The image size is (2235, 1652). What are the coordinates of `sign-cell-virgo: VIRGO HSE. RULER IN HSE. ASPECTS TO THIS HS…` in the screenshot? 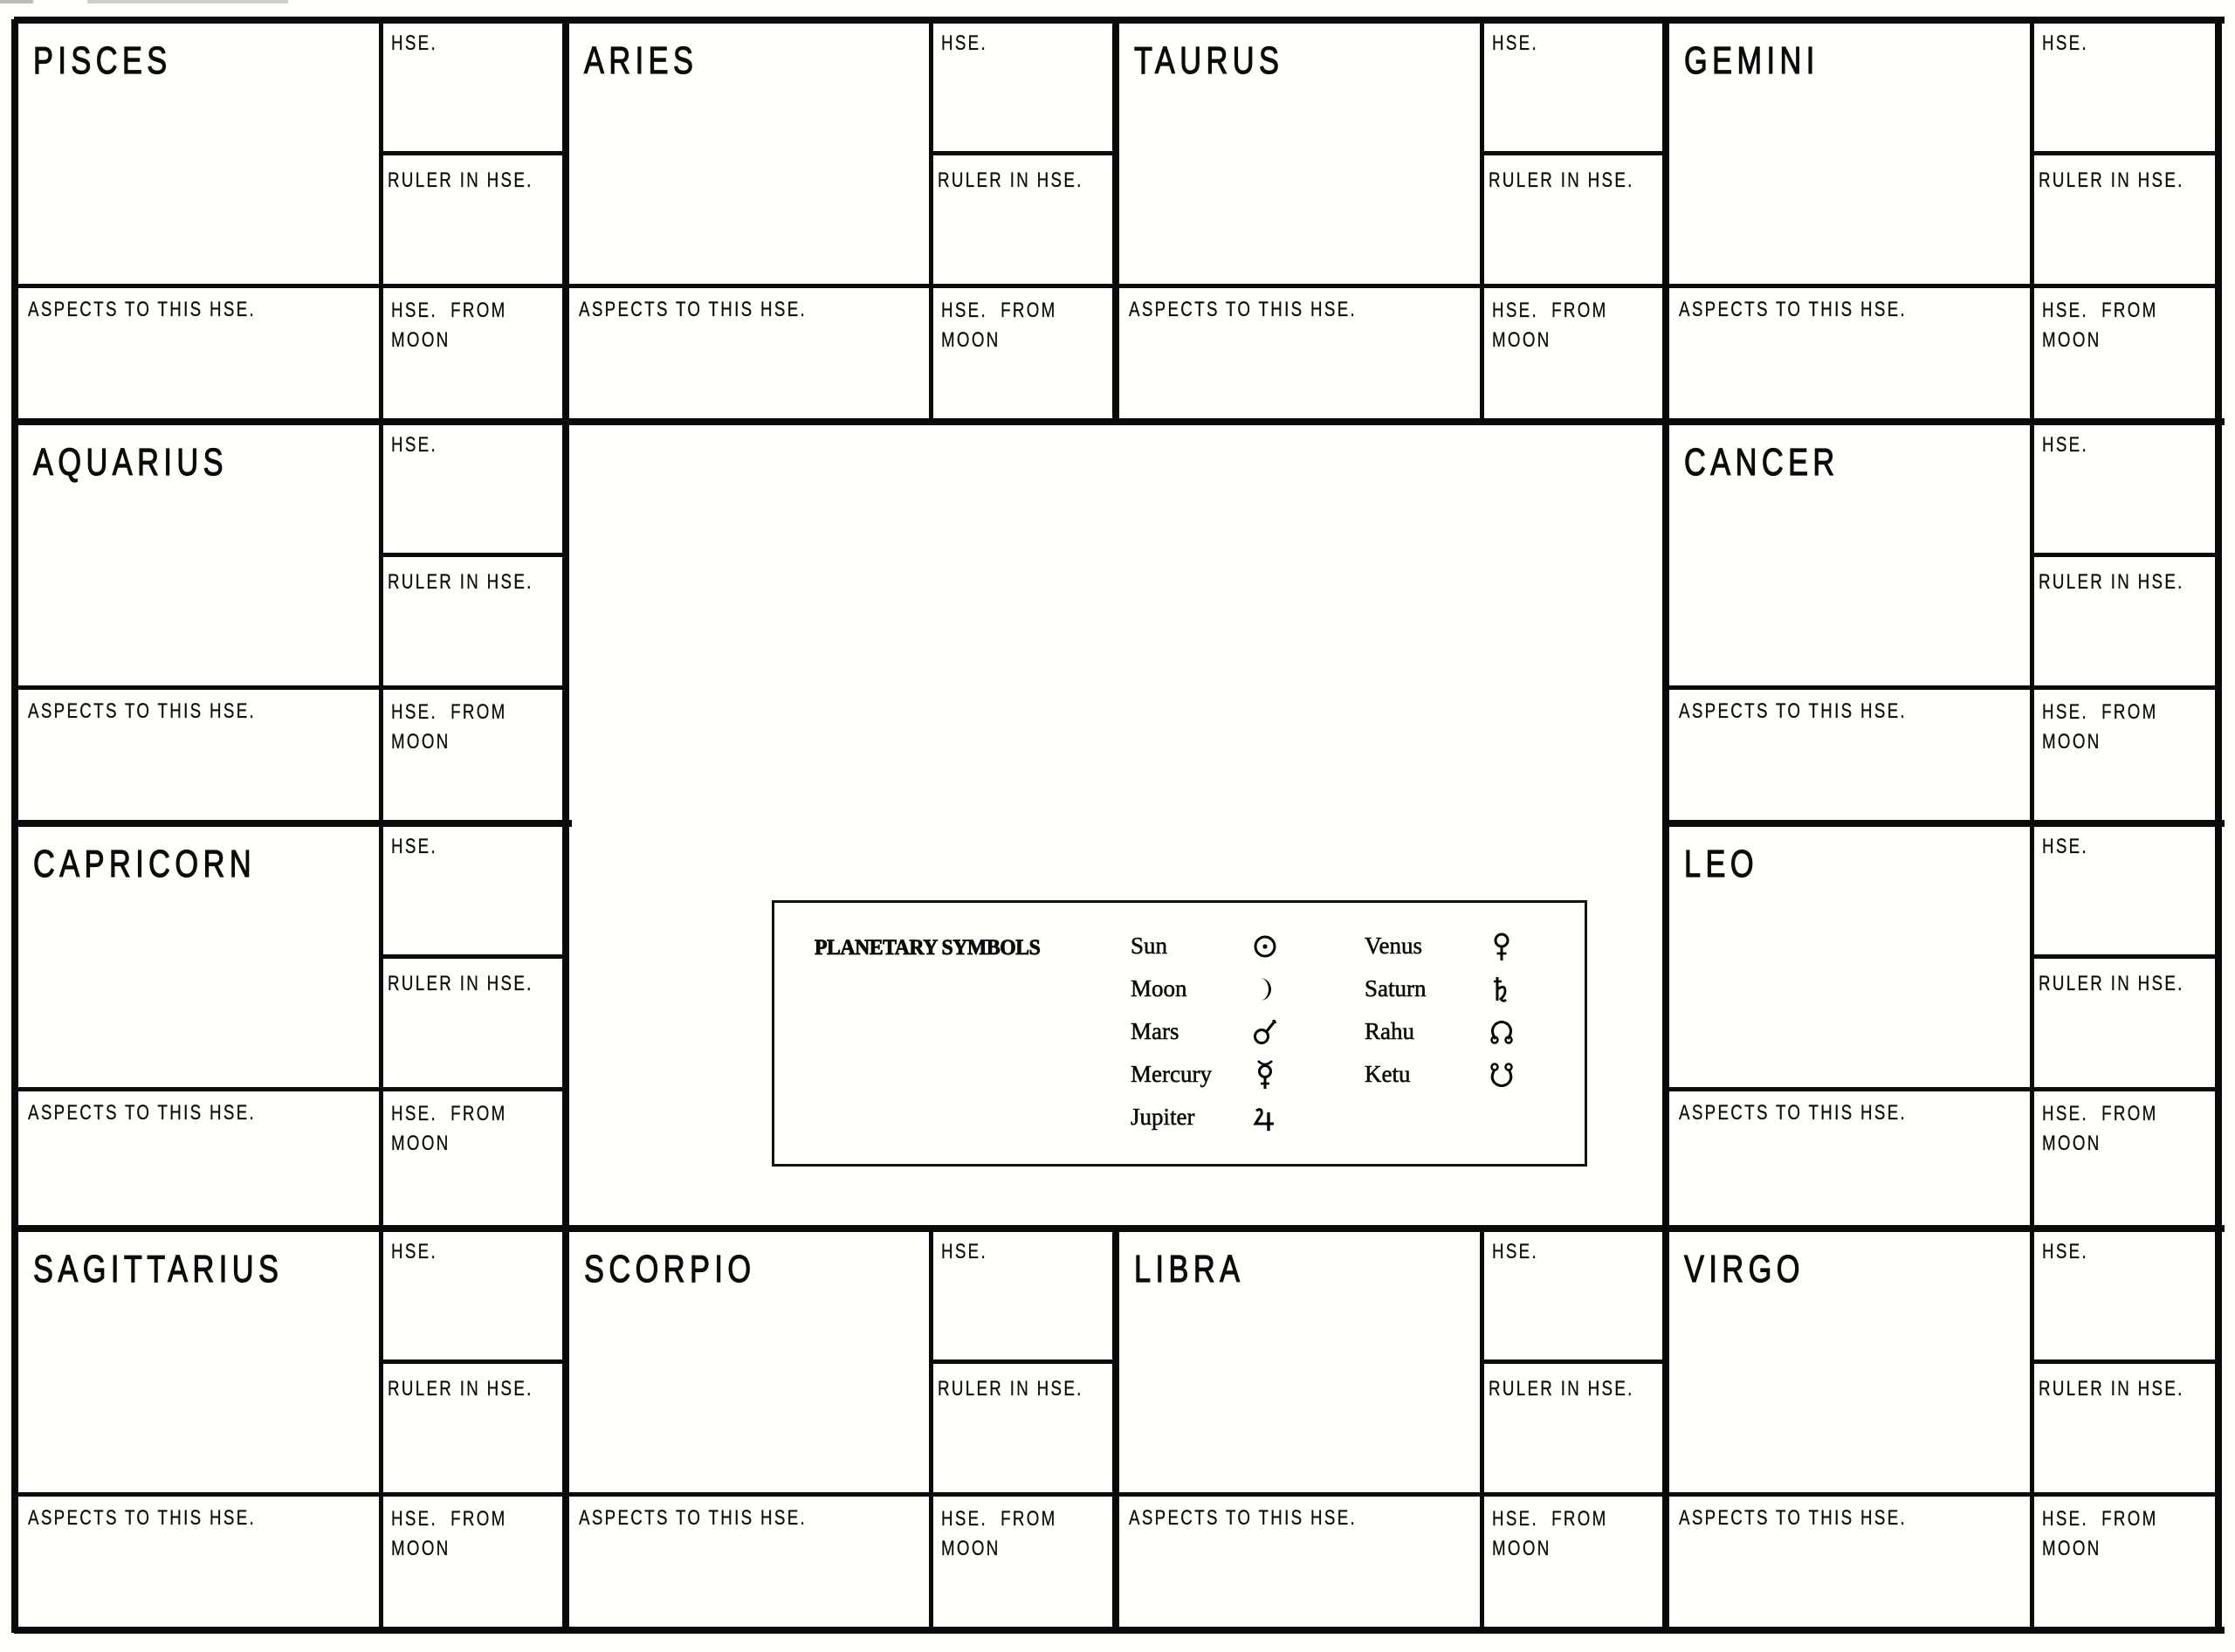 It's located at (1942, 1428).